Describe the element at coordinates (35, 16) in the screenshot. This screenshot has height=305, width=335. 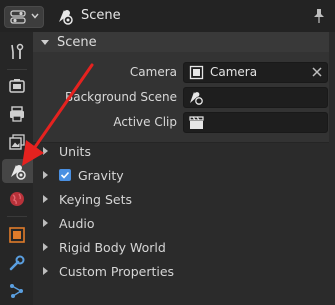
I see `chevron-down-icon` at that location.